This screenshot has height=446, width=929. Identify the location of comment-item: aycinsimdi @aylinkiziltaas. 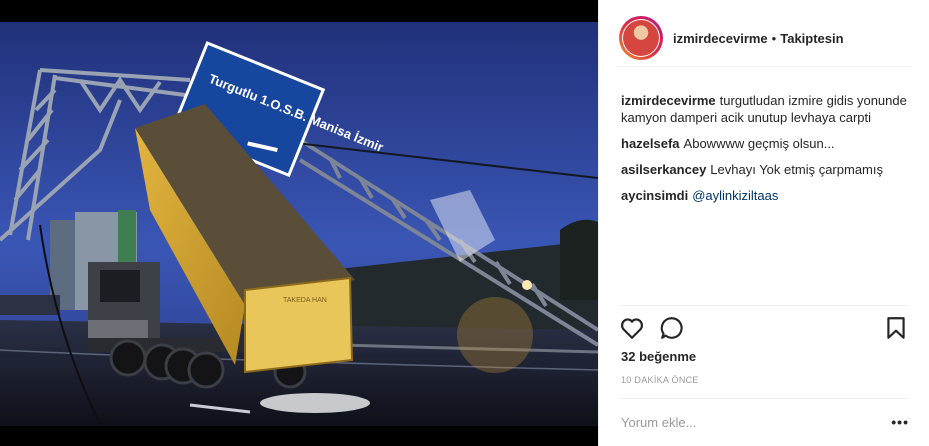
(765, 195).